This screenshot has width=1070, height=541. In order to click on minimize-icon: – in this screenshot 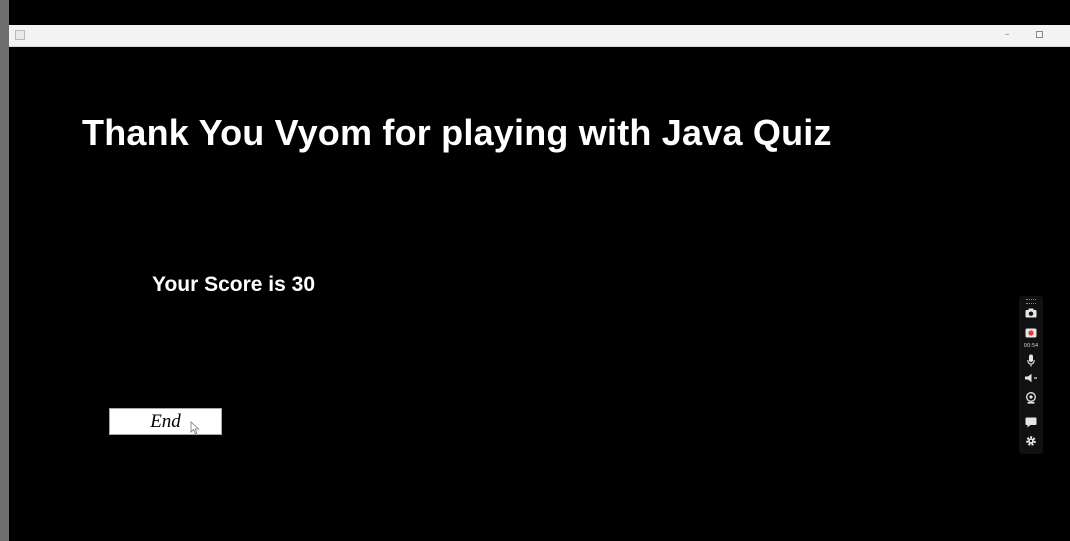, I will do `click(1007, 34)`.